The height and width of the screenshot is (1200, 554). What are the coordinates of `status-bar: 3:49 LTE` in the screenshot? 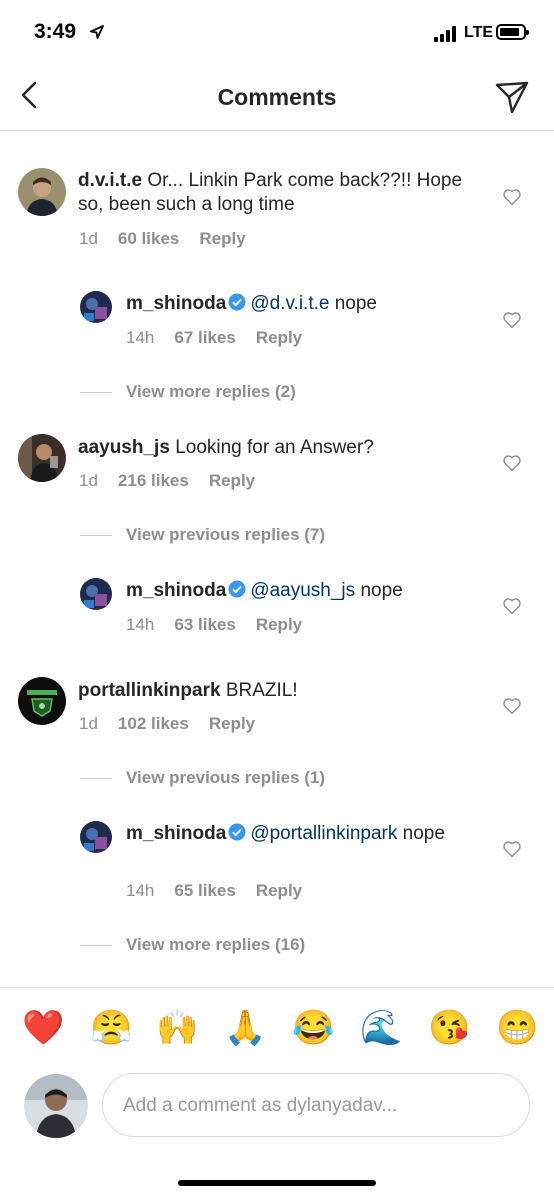 It's located at (277, 32).